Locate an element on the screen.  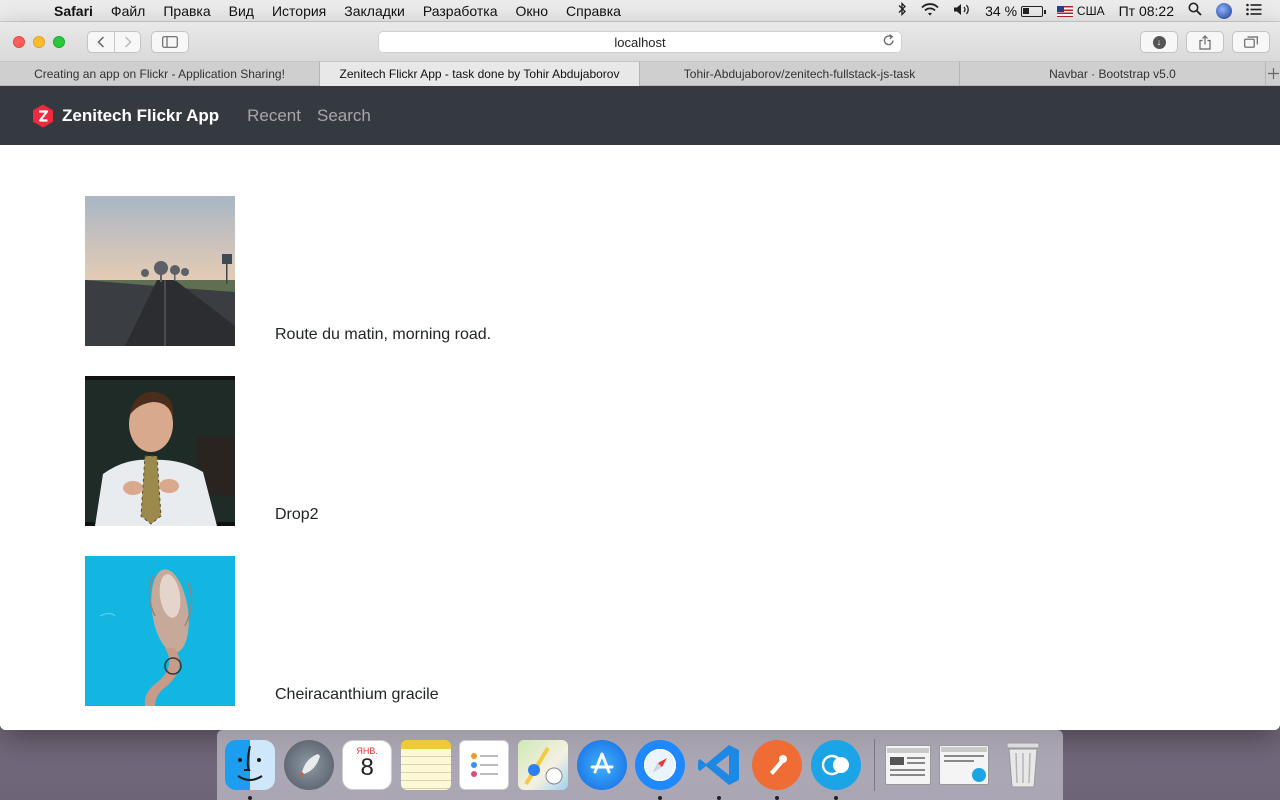
download-icon: ↓ is located at coordinates (1159, 42).